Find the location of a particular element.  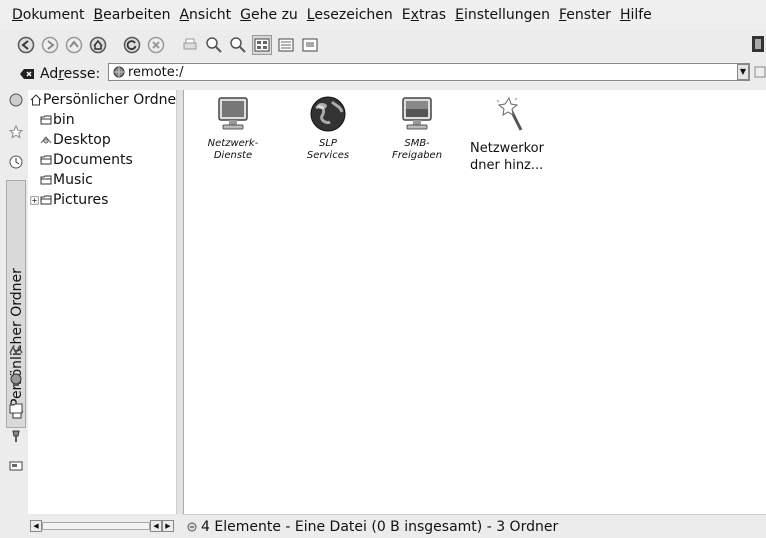

toolbar is located at coordinates (383, 45).